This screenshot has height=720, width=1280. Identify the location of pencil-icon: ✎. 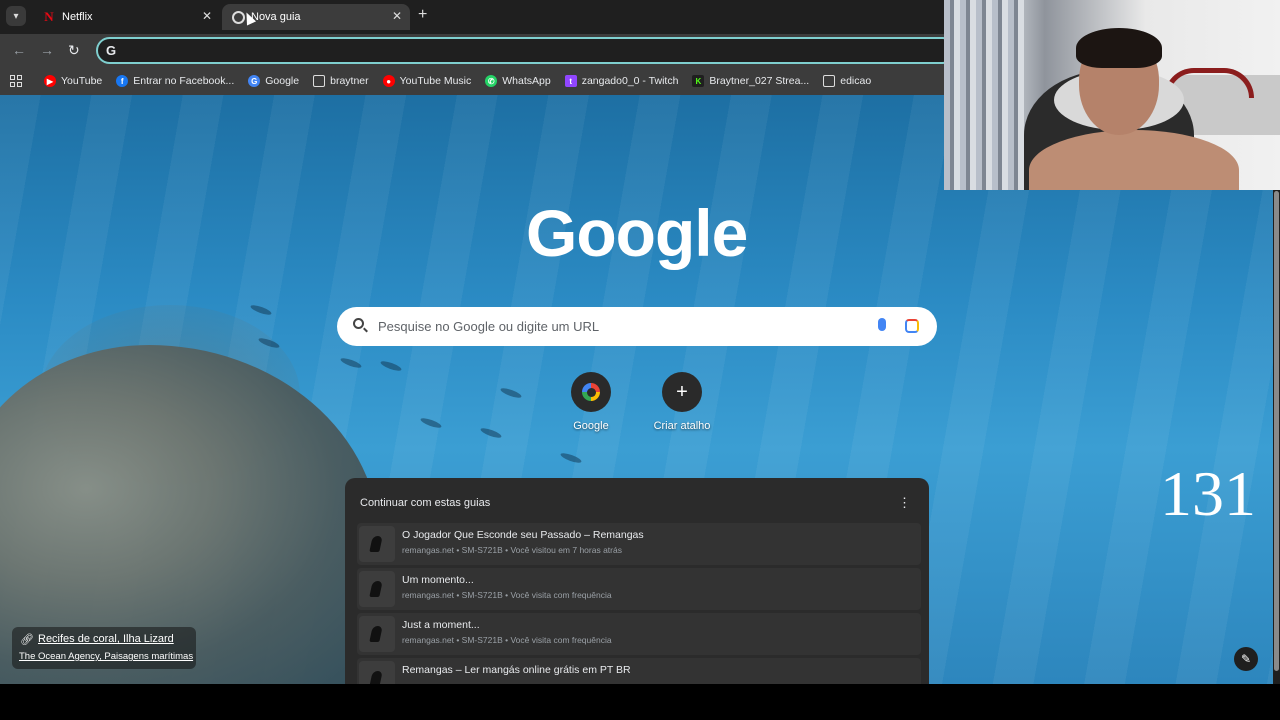
(1246, 659).